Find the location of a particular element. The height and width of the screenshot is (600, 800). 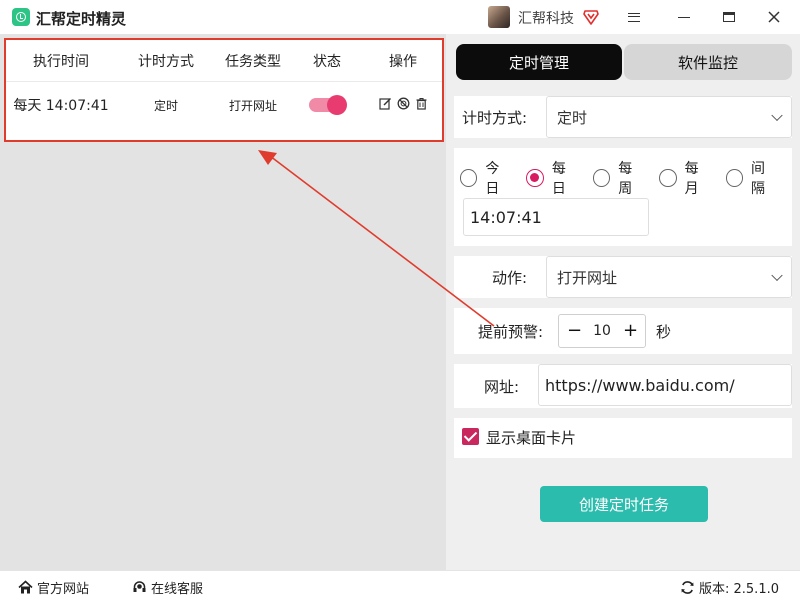

official-website-link: 官方网站 is located at coordinates (53, 587).